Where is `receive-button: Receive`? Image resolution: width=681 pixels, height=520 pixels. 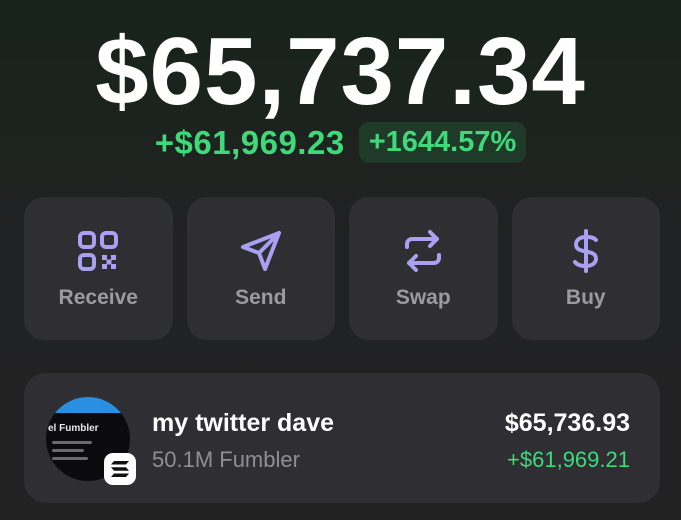
receive-button: Receive is located at coordinates (98, 268).